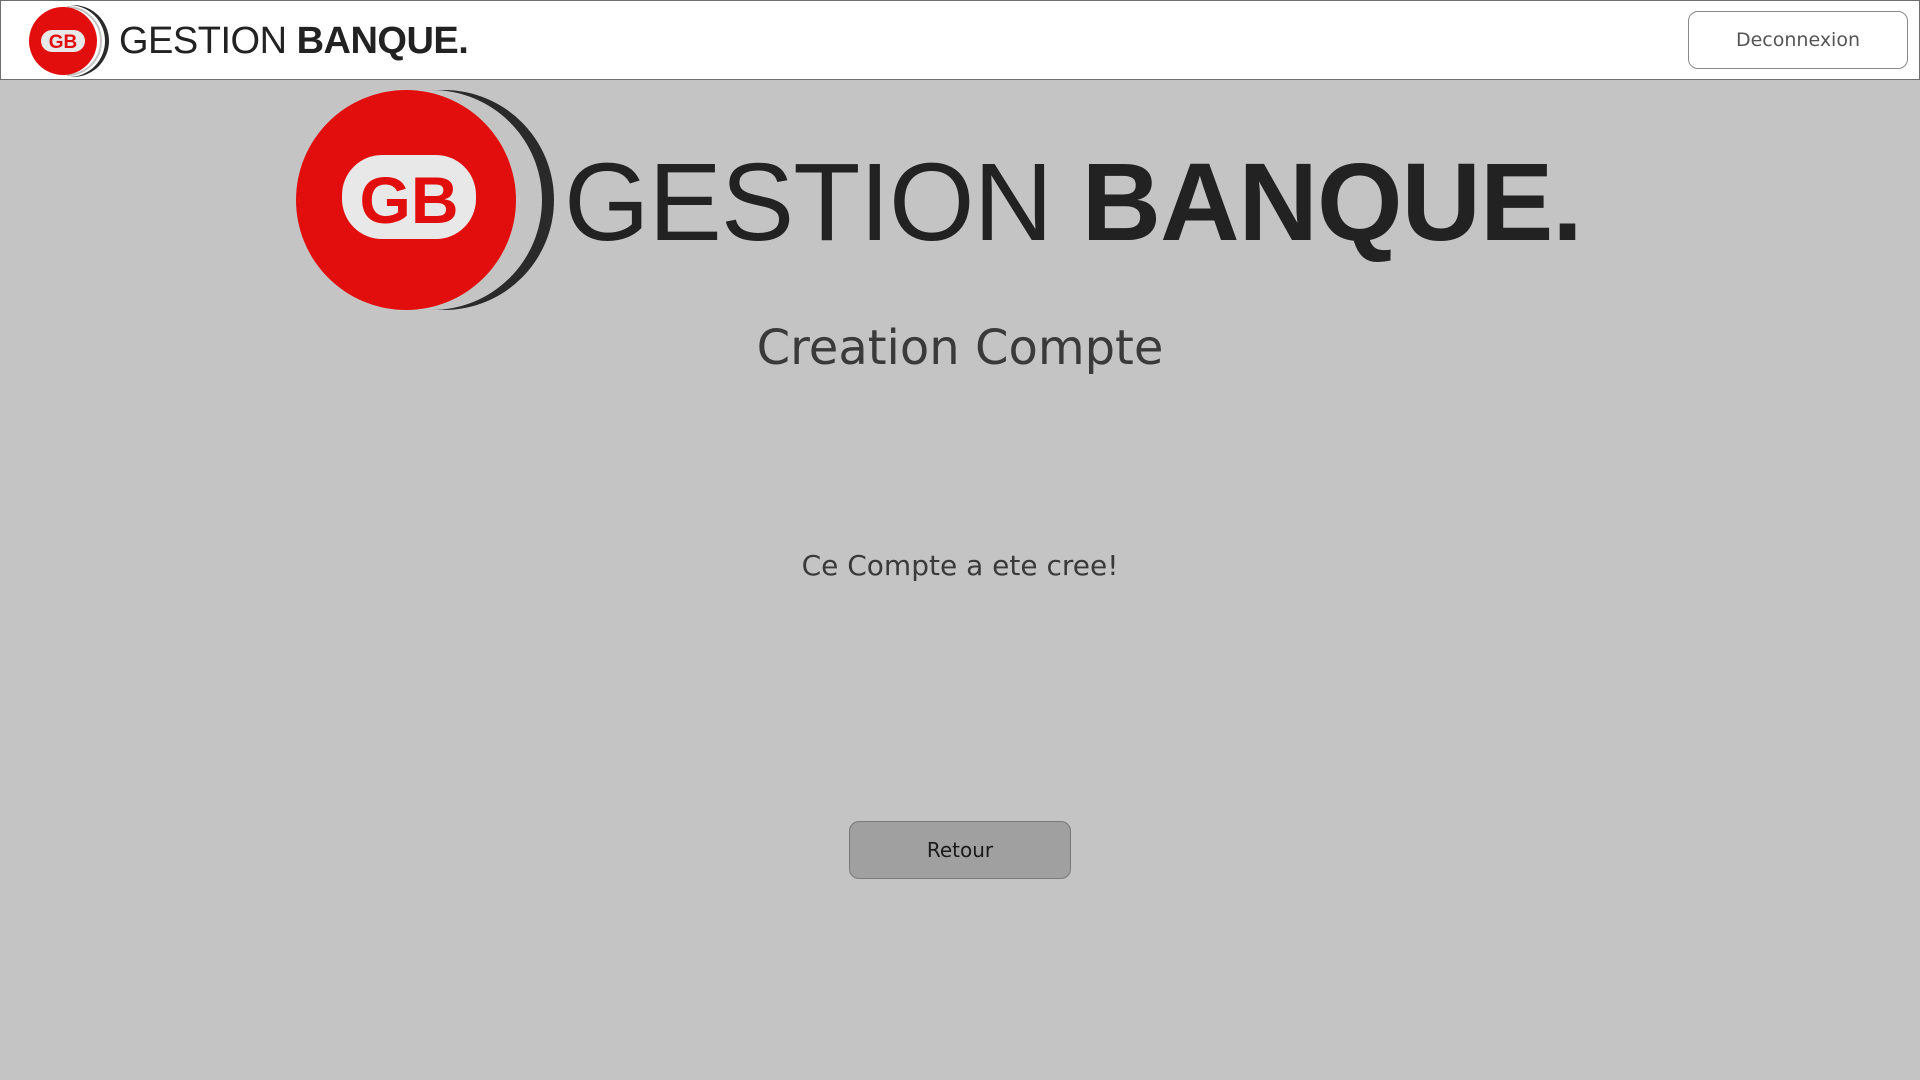 Image resolution: width=1920 pixels, height=1080 pixels. Describe the element at coordinates (960, 40) in the screenshot. I see `top-bar: GB GESTION BANQUE. Deconnexion` at that location.